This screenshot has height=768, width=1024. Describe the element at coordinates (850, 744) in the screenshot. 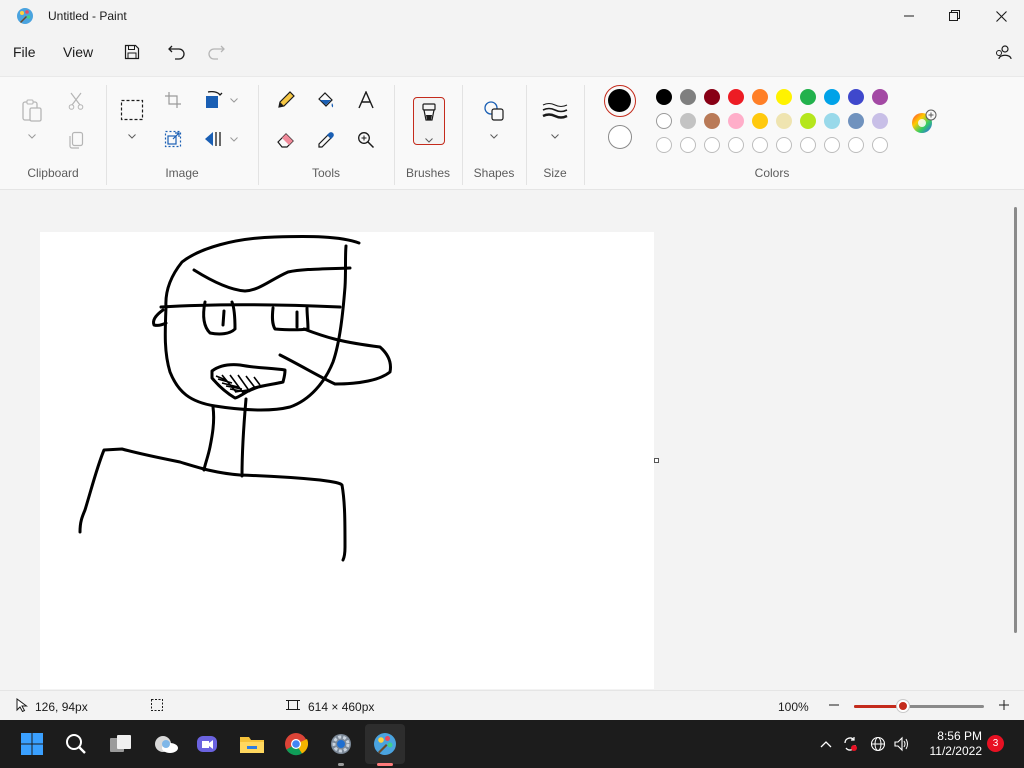

I see `sync-icon` at that location.